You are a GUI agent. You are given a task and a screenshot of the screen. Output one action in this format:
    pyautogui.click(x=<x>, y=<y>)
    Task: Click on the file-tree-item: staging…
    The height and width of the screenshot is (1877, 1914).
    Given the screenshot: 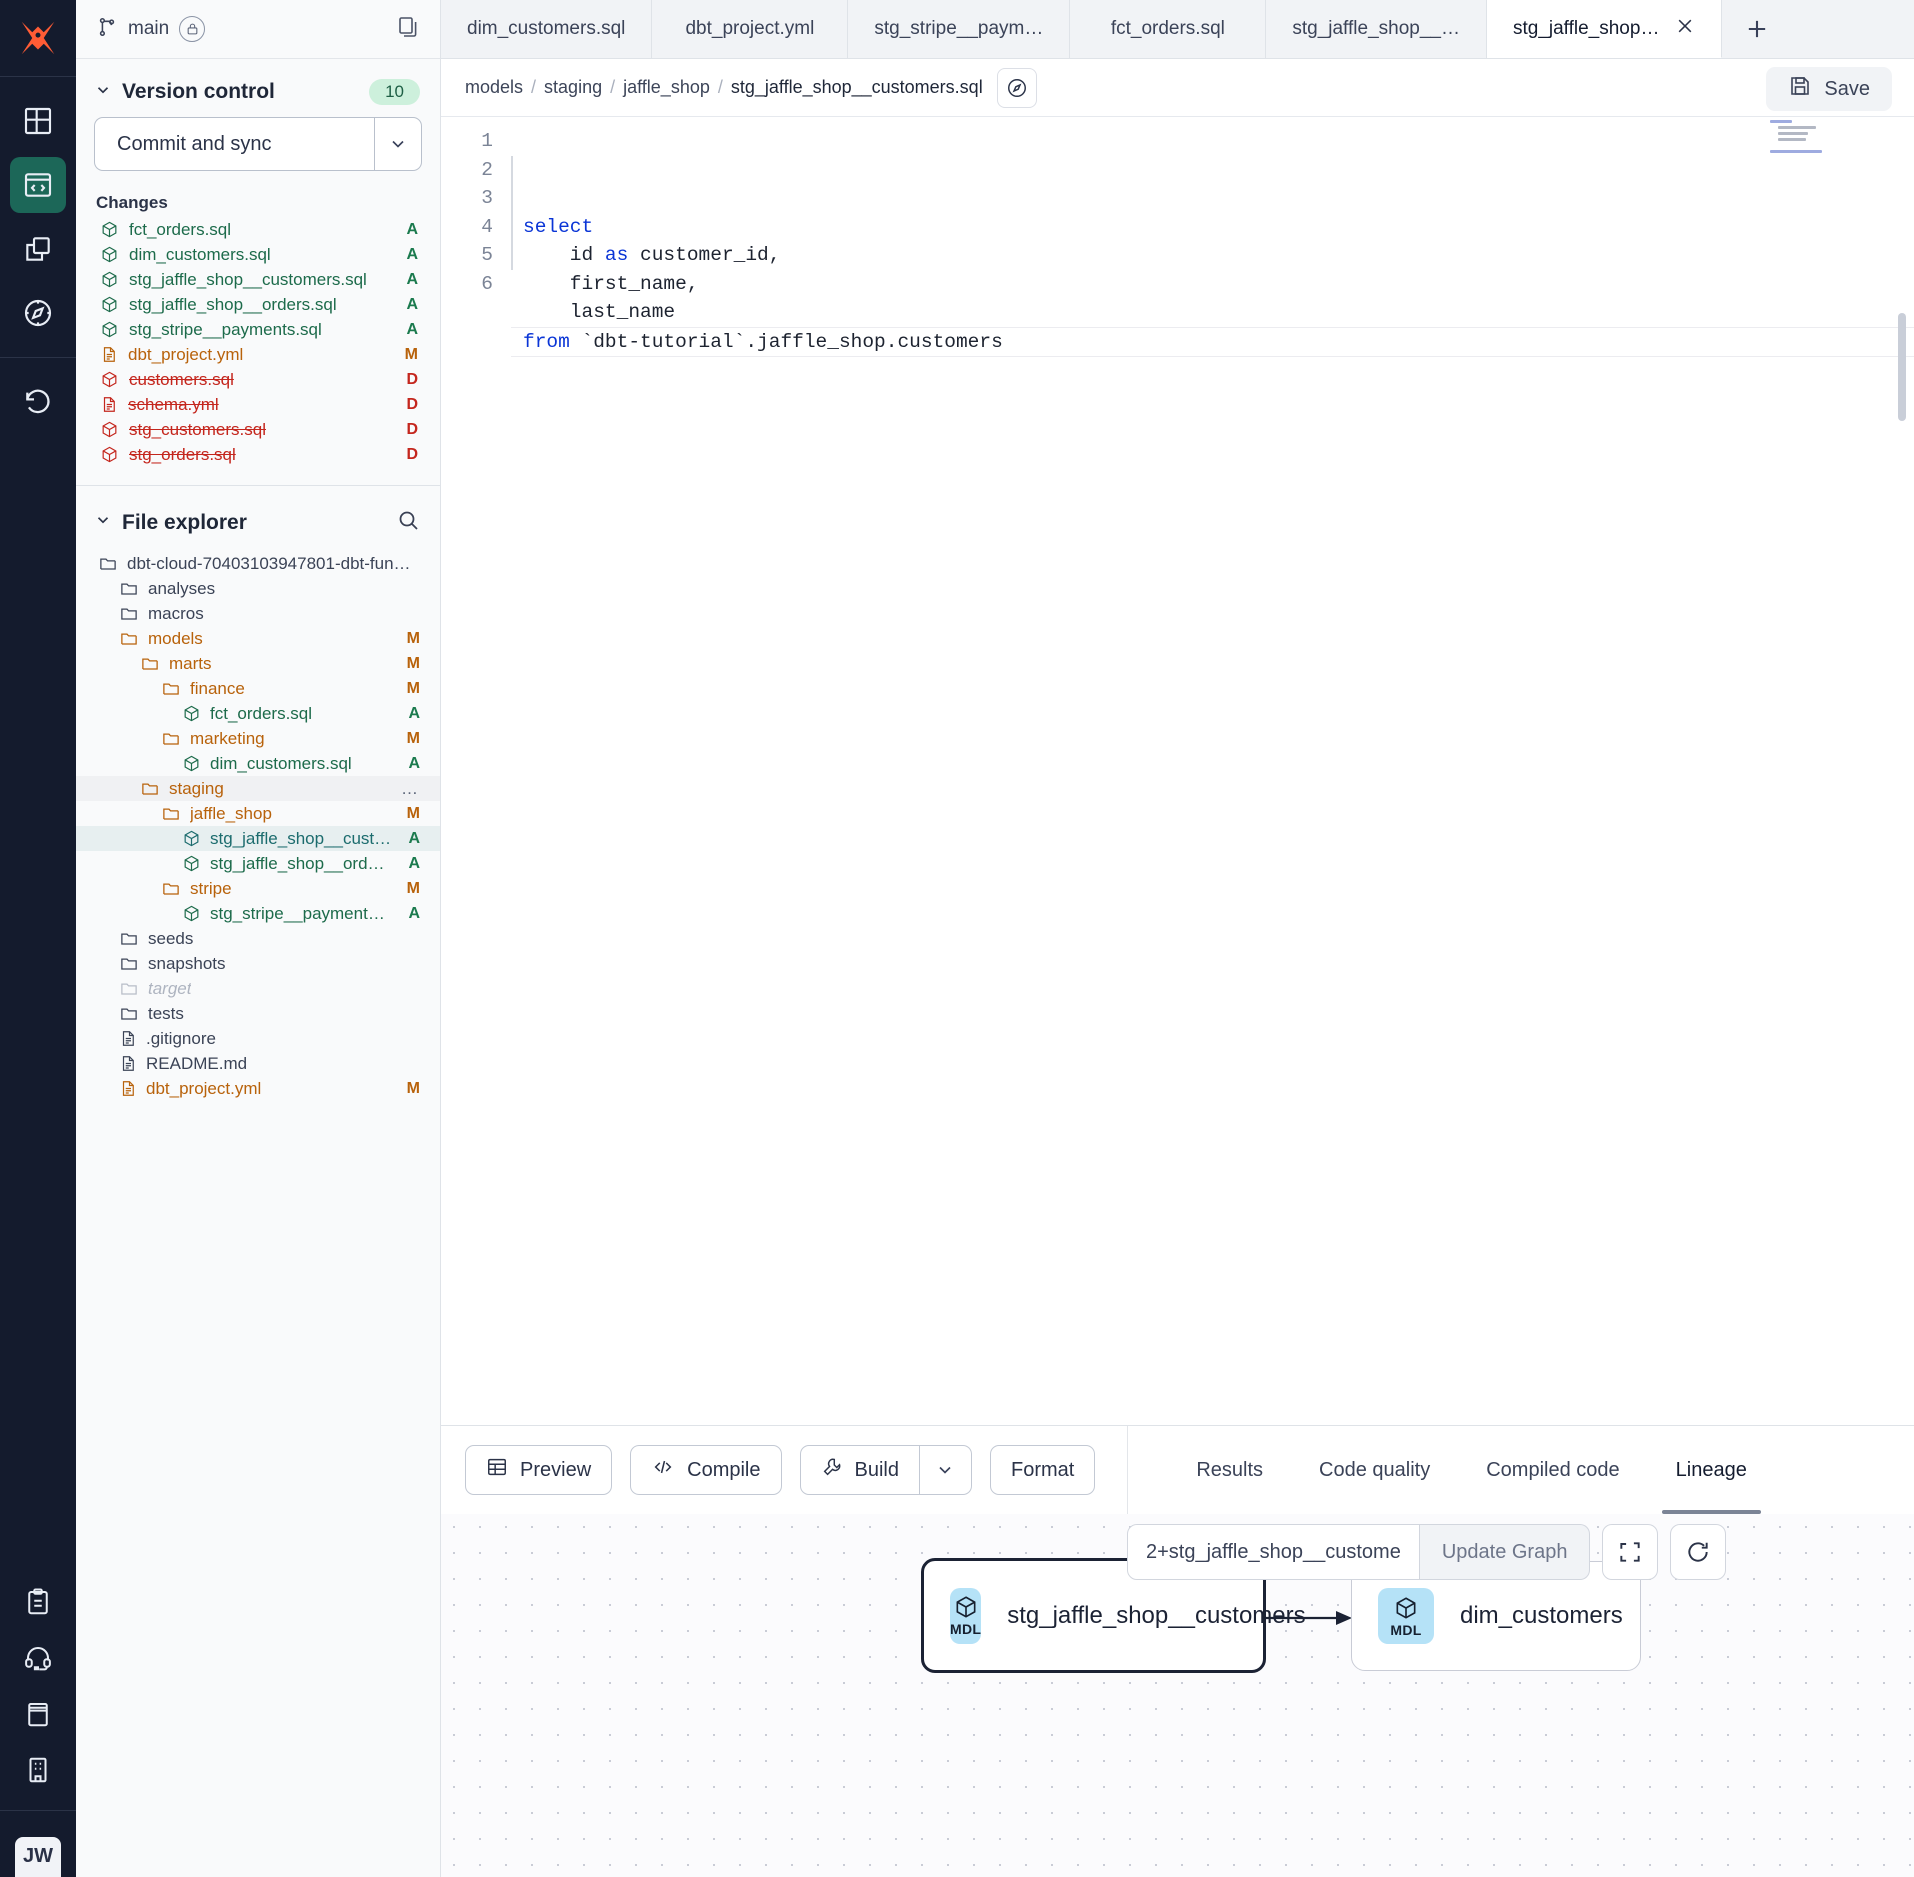 What is the action you would take?
    pyautogui.click(x=258, y=788)
    